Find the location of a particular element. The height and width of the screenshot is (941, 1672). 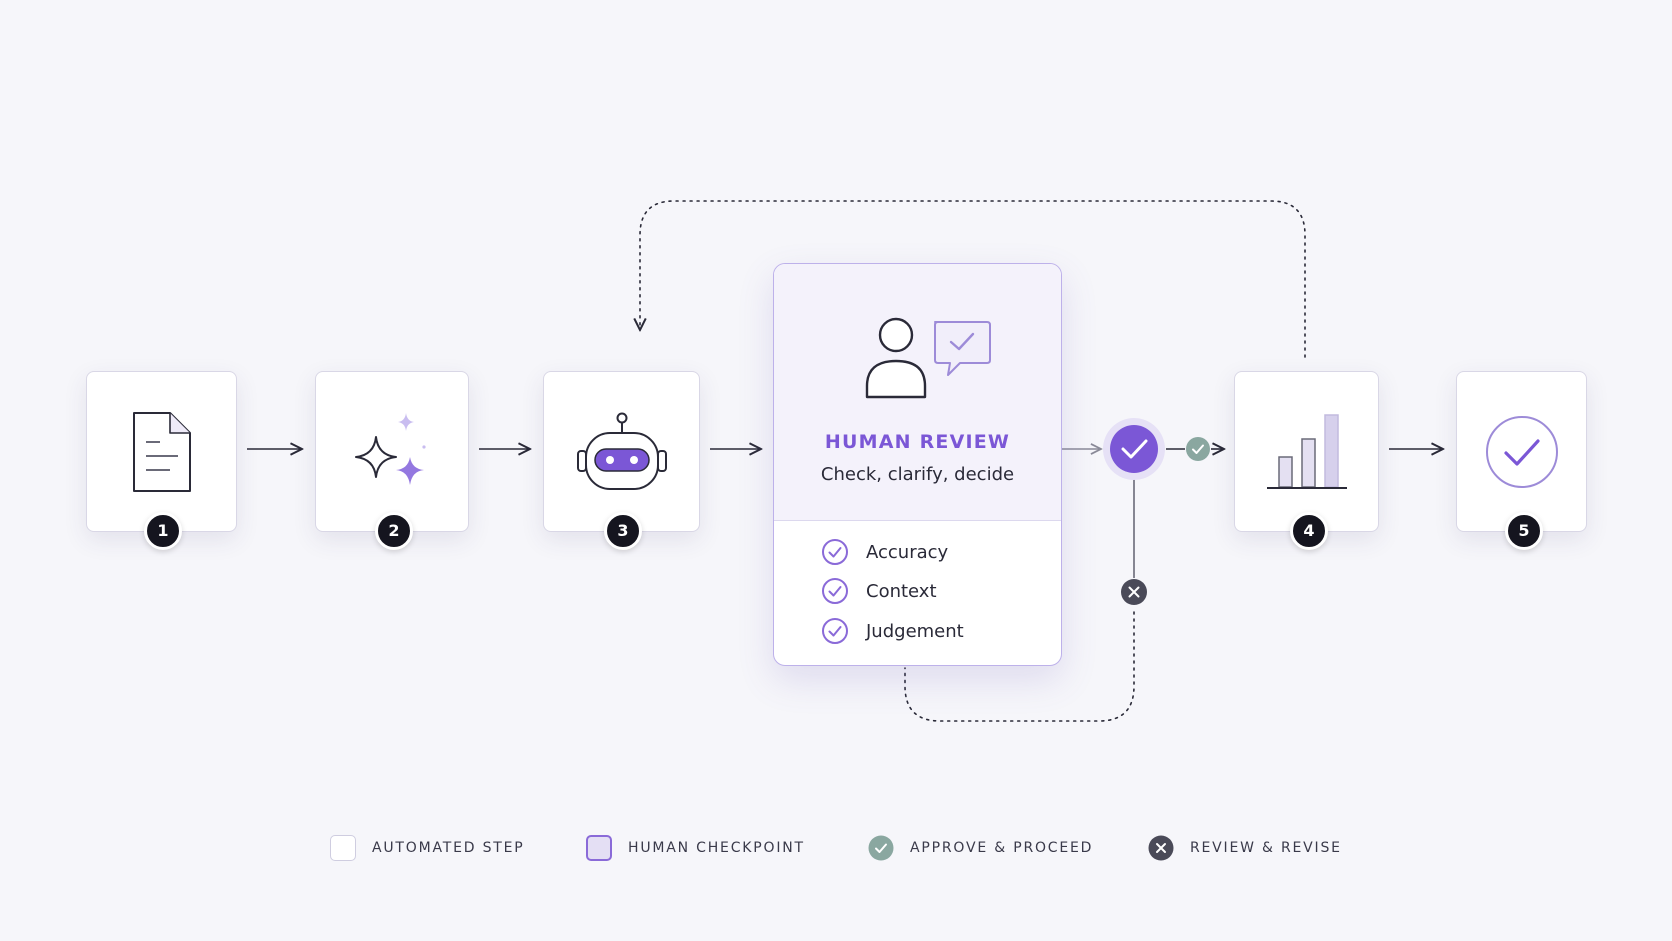

legend-automated-step: AUTOMATED STEP is located at coordinates (427, 848).